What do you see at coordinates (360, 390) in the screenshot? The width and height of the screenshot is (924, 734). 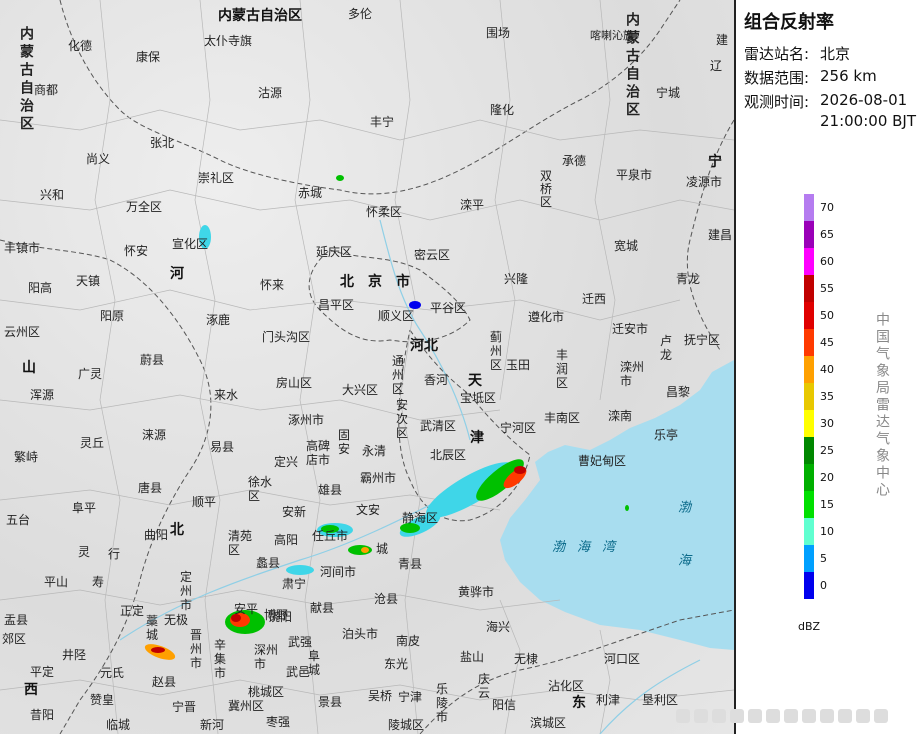 I see `place-label: 大兴区` at bounding box center [360, 390].